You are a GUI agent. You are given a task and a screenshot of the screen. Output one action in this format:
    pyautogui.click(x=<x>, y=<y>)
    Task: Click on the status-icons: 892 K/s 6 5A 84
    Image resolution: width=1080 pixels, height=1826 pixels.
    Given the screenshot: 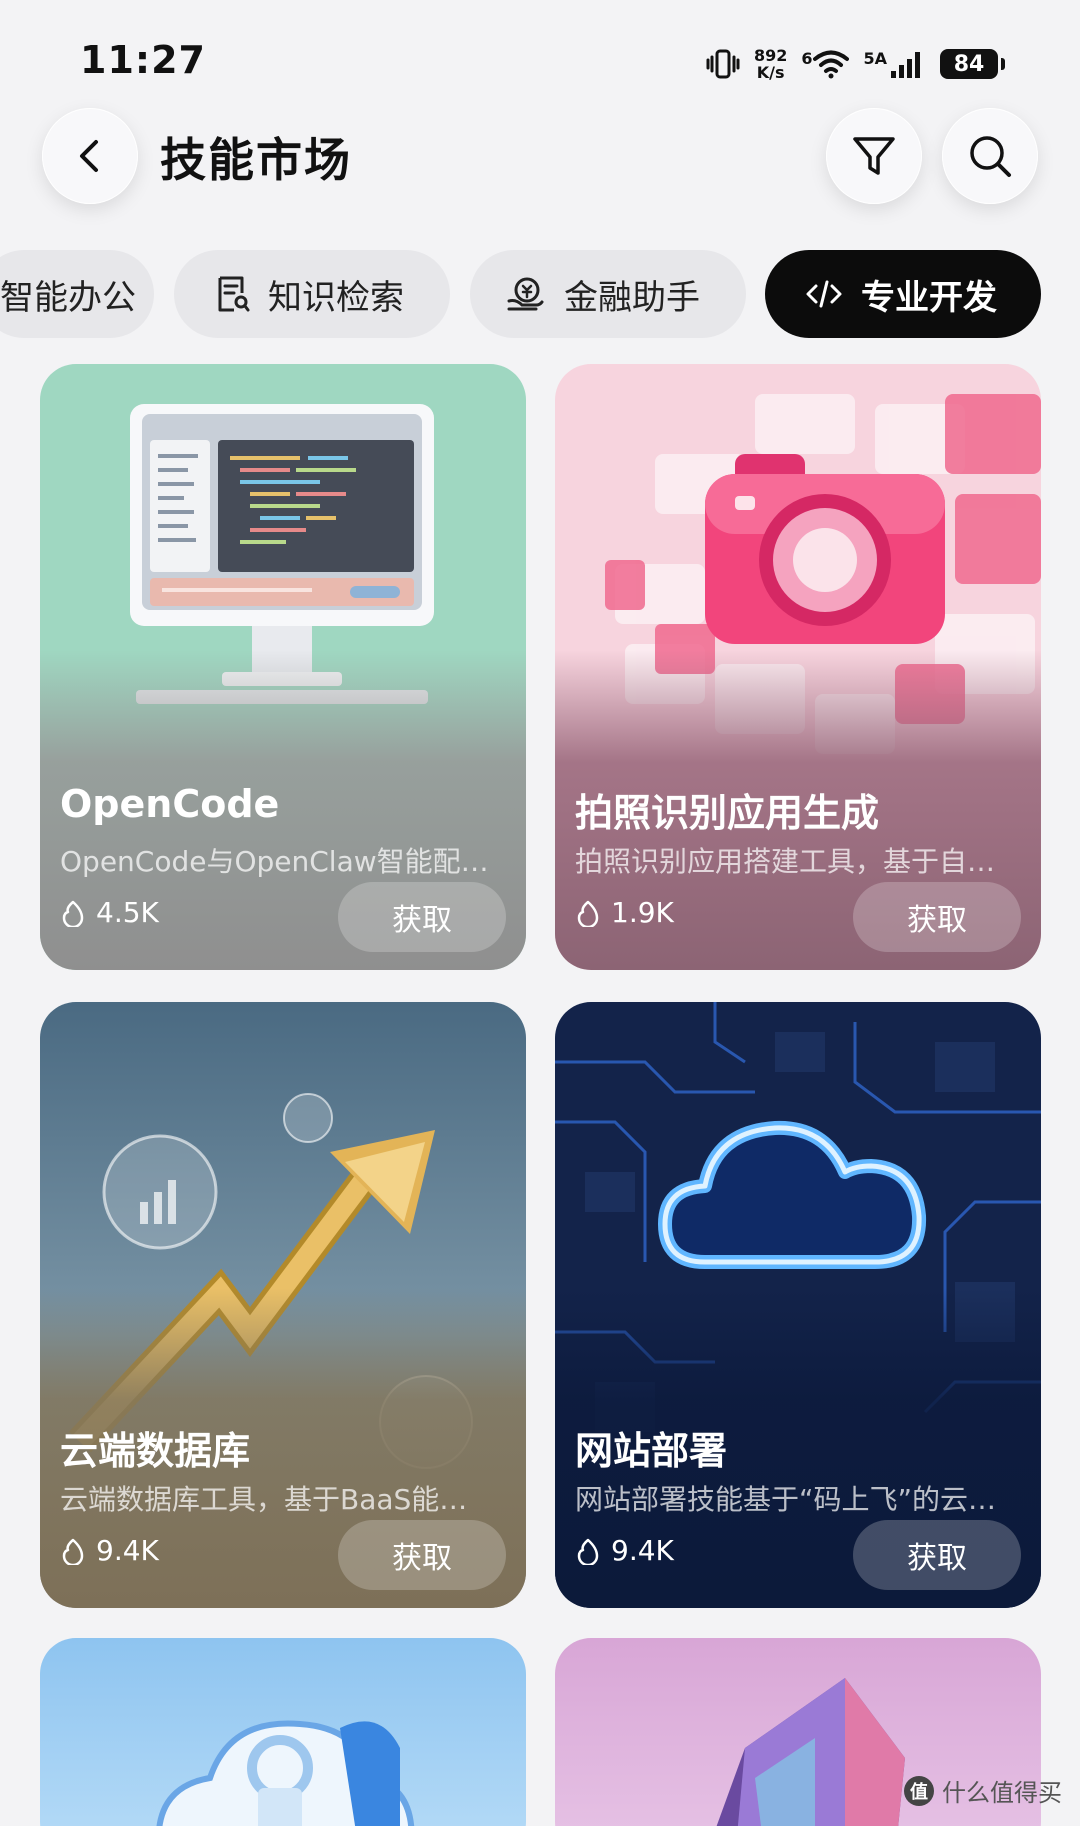 What is the action you would take?
    pyautogui.click(x=855, y=64)
    